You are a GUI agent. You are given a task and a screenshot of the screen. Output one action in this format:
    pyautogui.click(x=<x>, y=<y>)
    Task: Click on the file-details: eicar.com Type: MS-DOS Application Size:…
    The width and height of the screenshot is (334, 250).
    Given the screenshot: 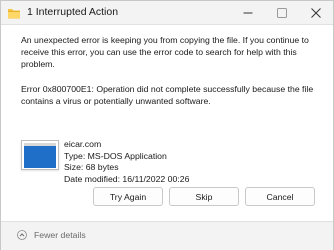 What is the action you would take?
    pyautogui.click(x=126, y=162)
    